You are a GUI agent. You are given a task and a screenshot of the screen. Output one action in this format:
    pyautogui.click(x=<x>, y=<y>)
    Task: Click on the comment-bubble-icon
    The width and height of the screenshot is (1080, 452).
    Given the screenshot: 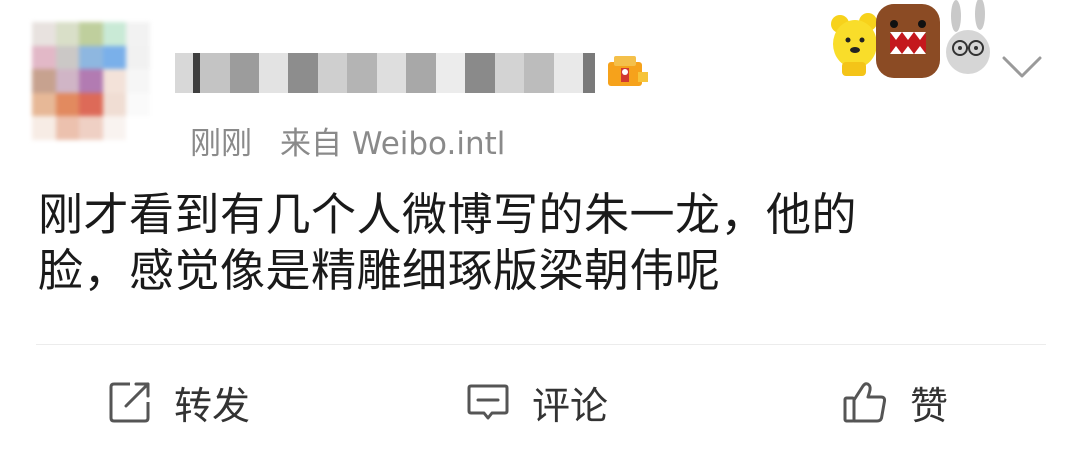 What is the action you would take?
    pyautogui.click(x=488, y=402)
    